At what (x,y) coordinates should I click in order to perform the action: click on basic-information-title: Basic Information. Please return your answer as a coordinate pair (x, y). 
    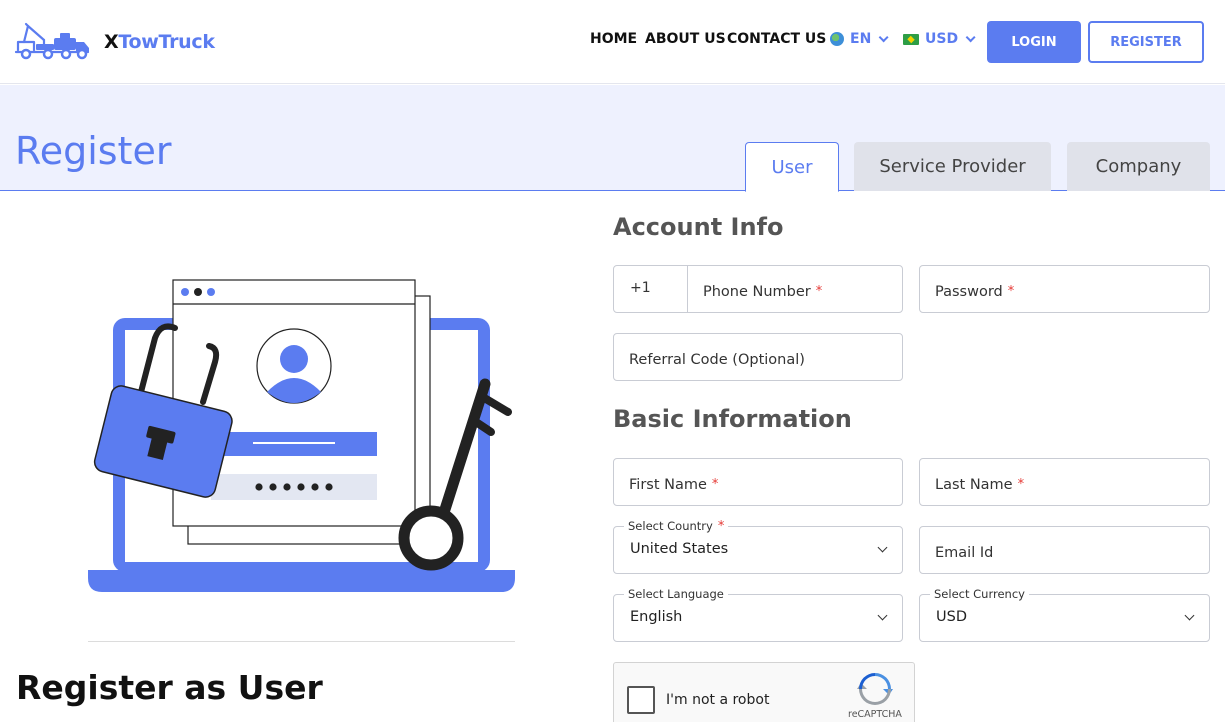
    Looking at the image, I should click on (732, 419).